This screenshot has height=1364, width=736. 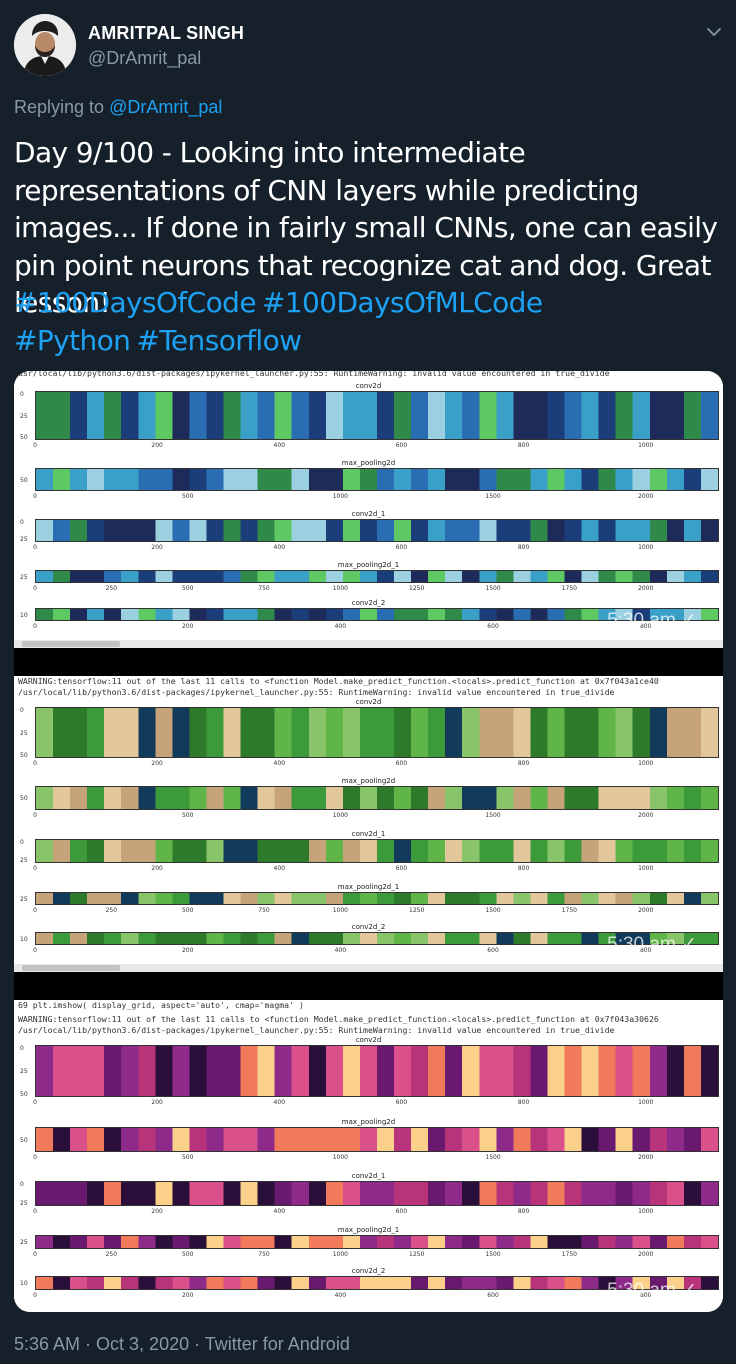 I want to click on feature-map-plot: conv2d 0 25 50 0 200 400 600 800 1000, so click(x=368, y=737).